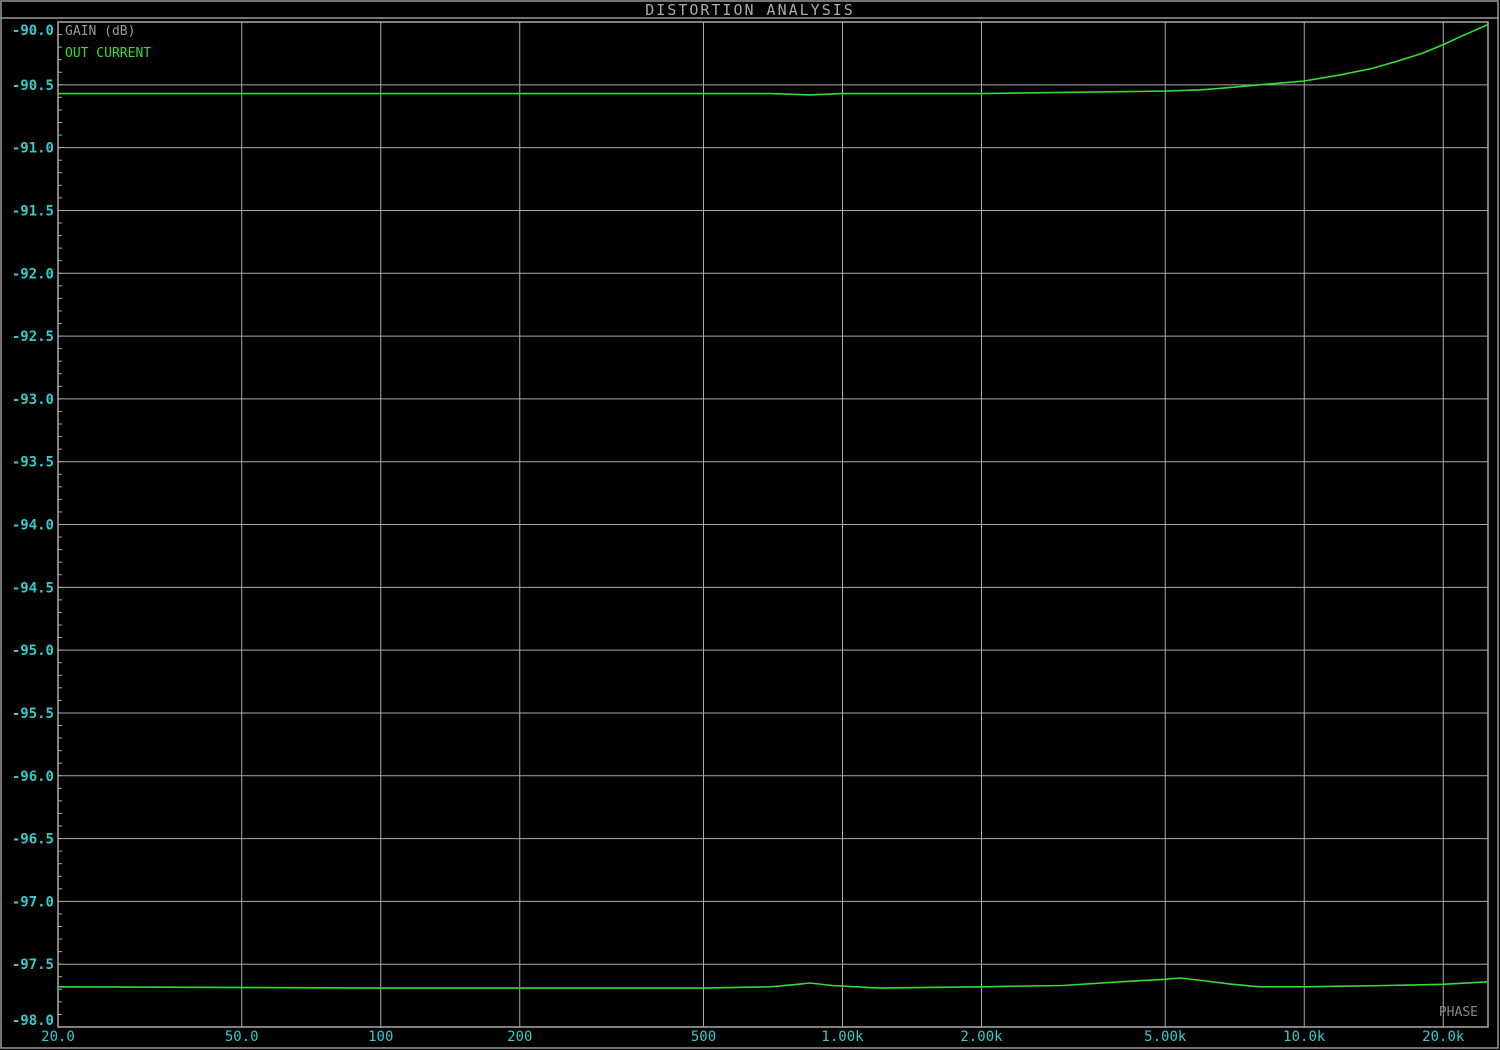 The image size is (1500, 1050). I want to click on chart-title: DISTORTION ANALYSIS, so click(750, 10).